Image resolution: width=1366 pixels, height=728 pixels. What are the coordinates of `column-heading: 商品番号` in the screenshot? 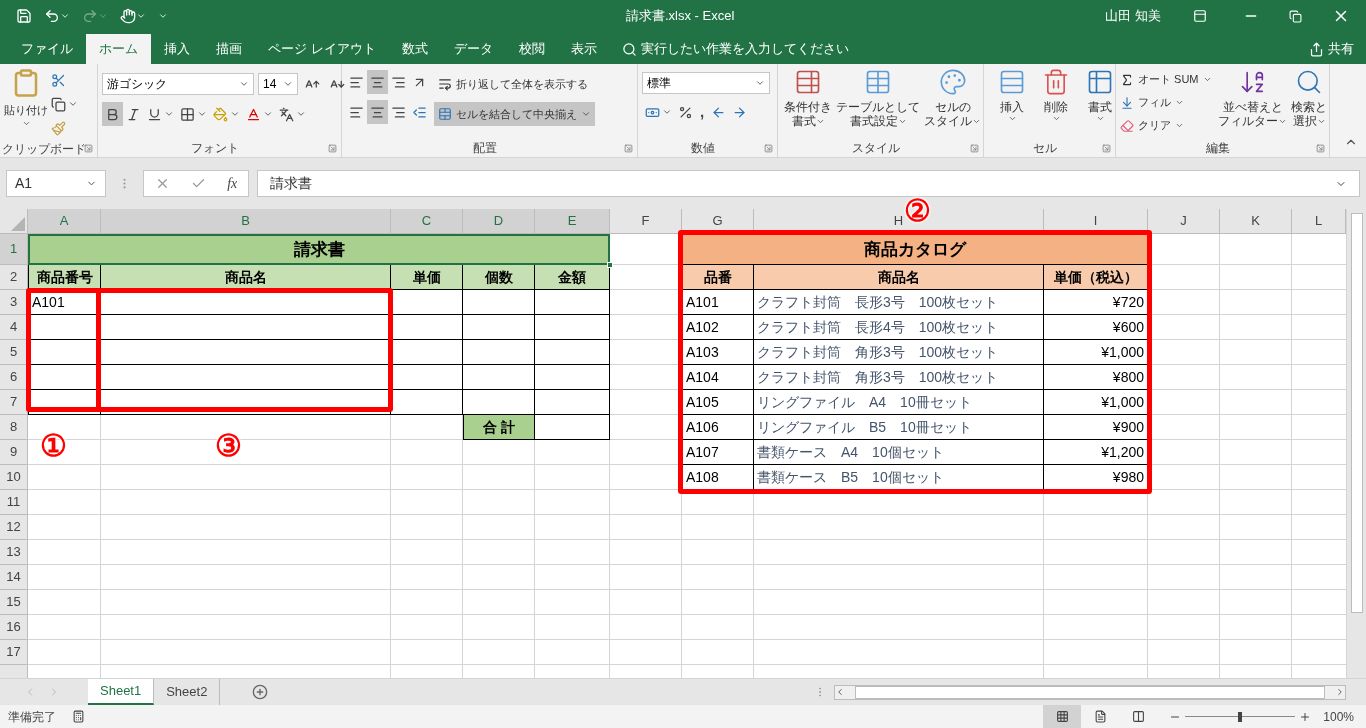 It's located at (64, 277).